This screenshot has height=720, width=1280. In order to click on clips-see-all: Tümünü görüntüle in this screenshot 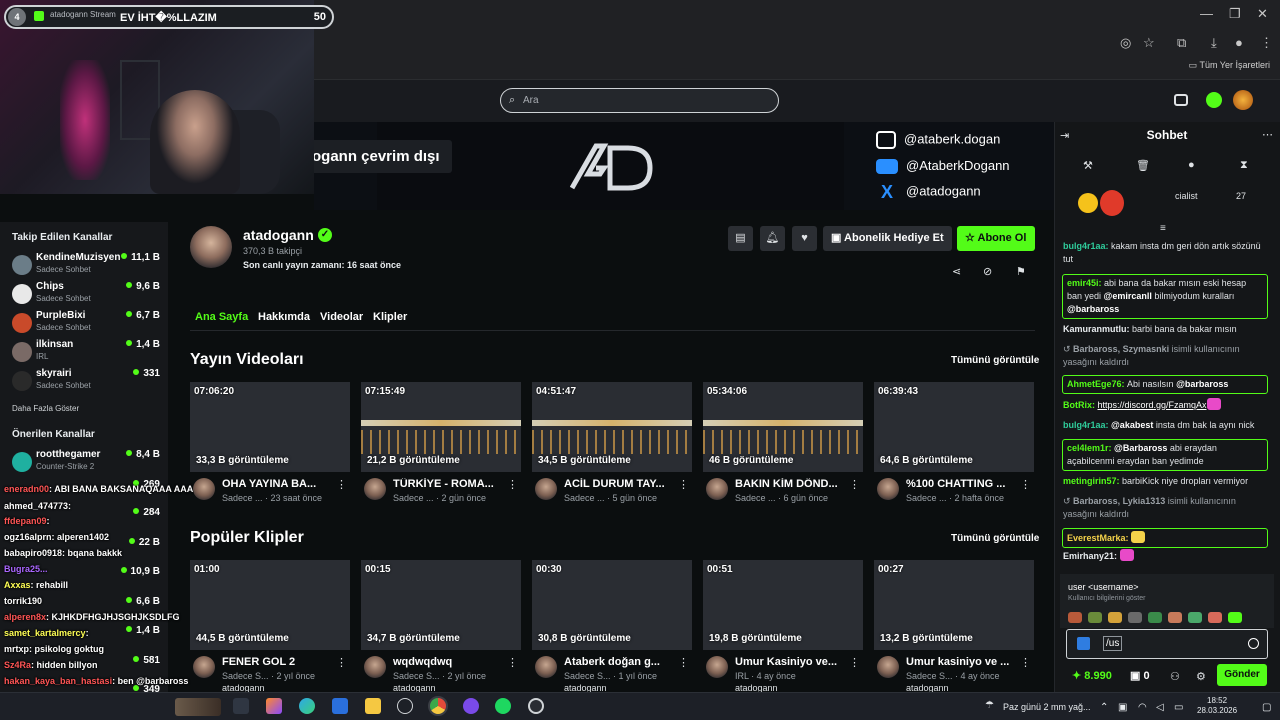, I will do `click(995, 538)`.